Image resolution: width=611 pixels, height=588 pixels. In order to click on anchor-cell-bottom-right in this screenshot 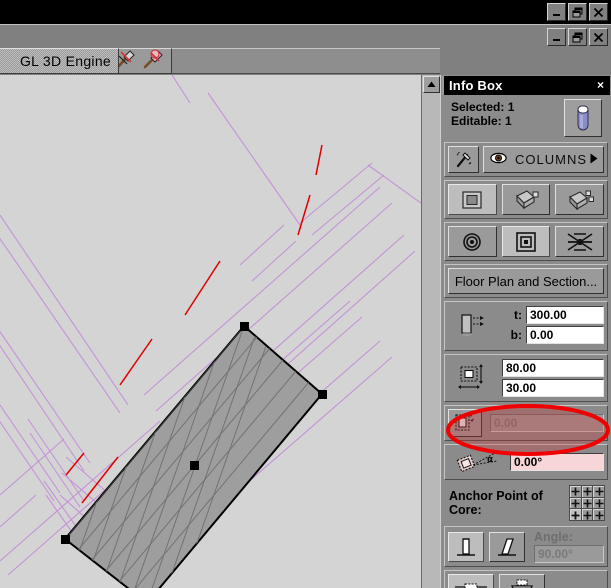, I will do `click(598, 514)`.